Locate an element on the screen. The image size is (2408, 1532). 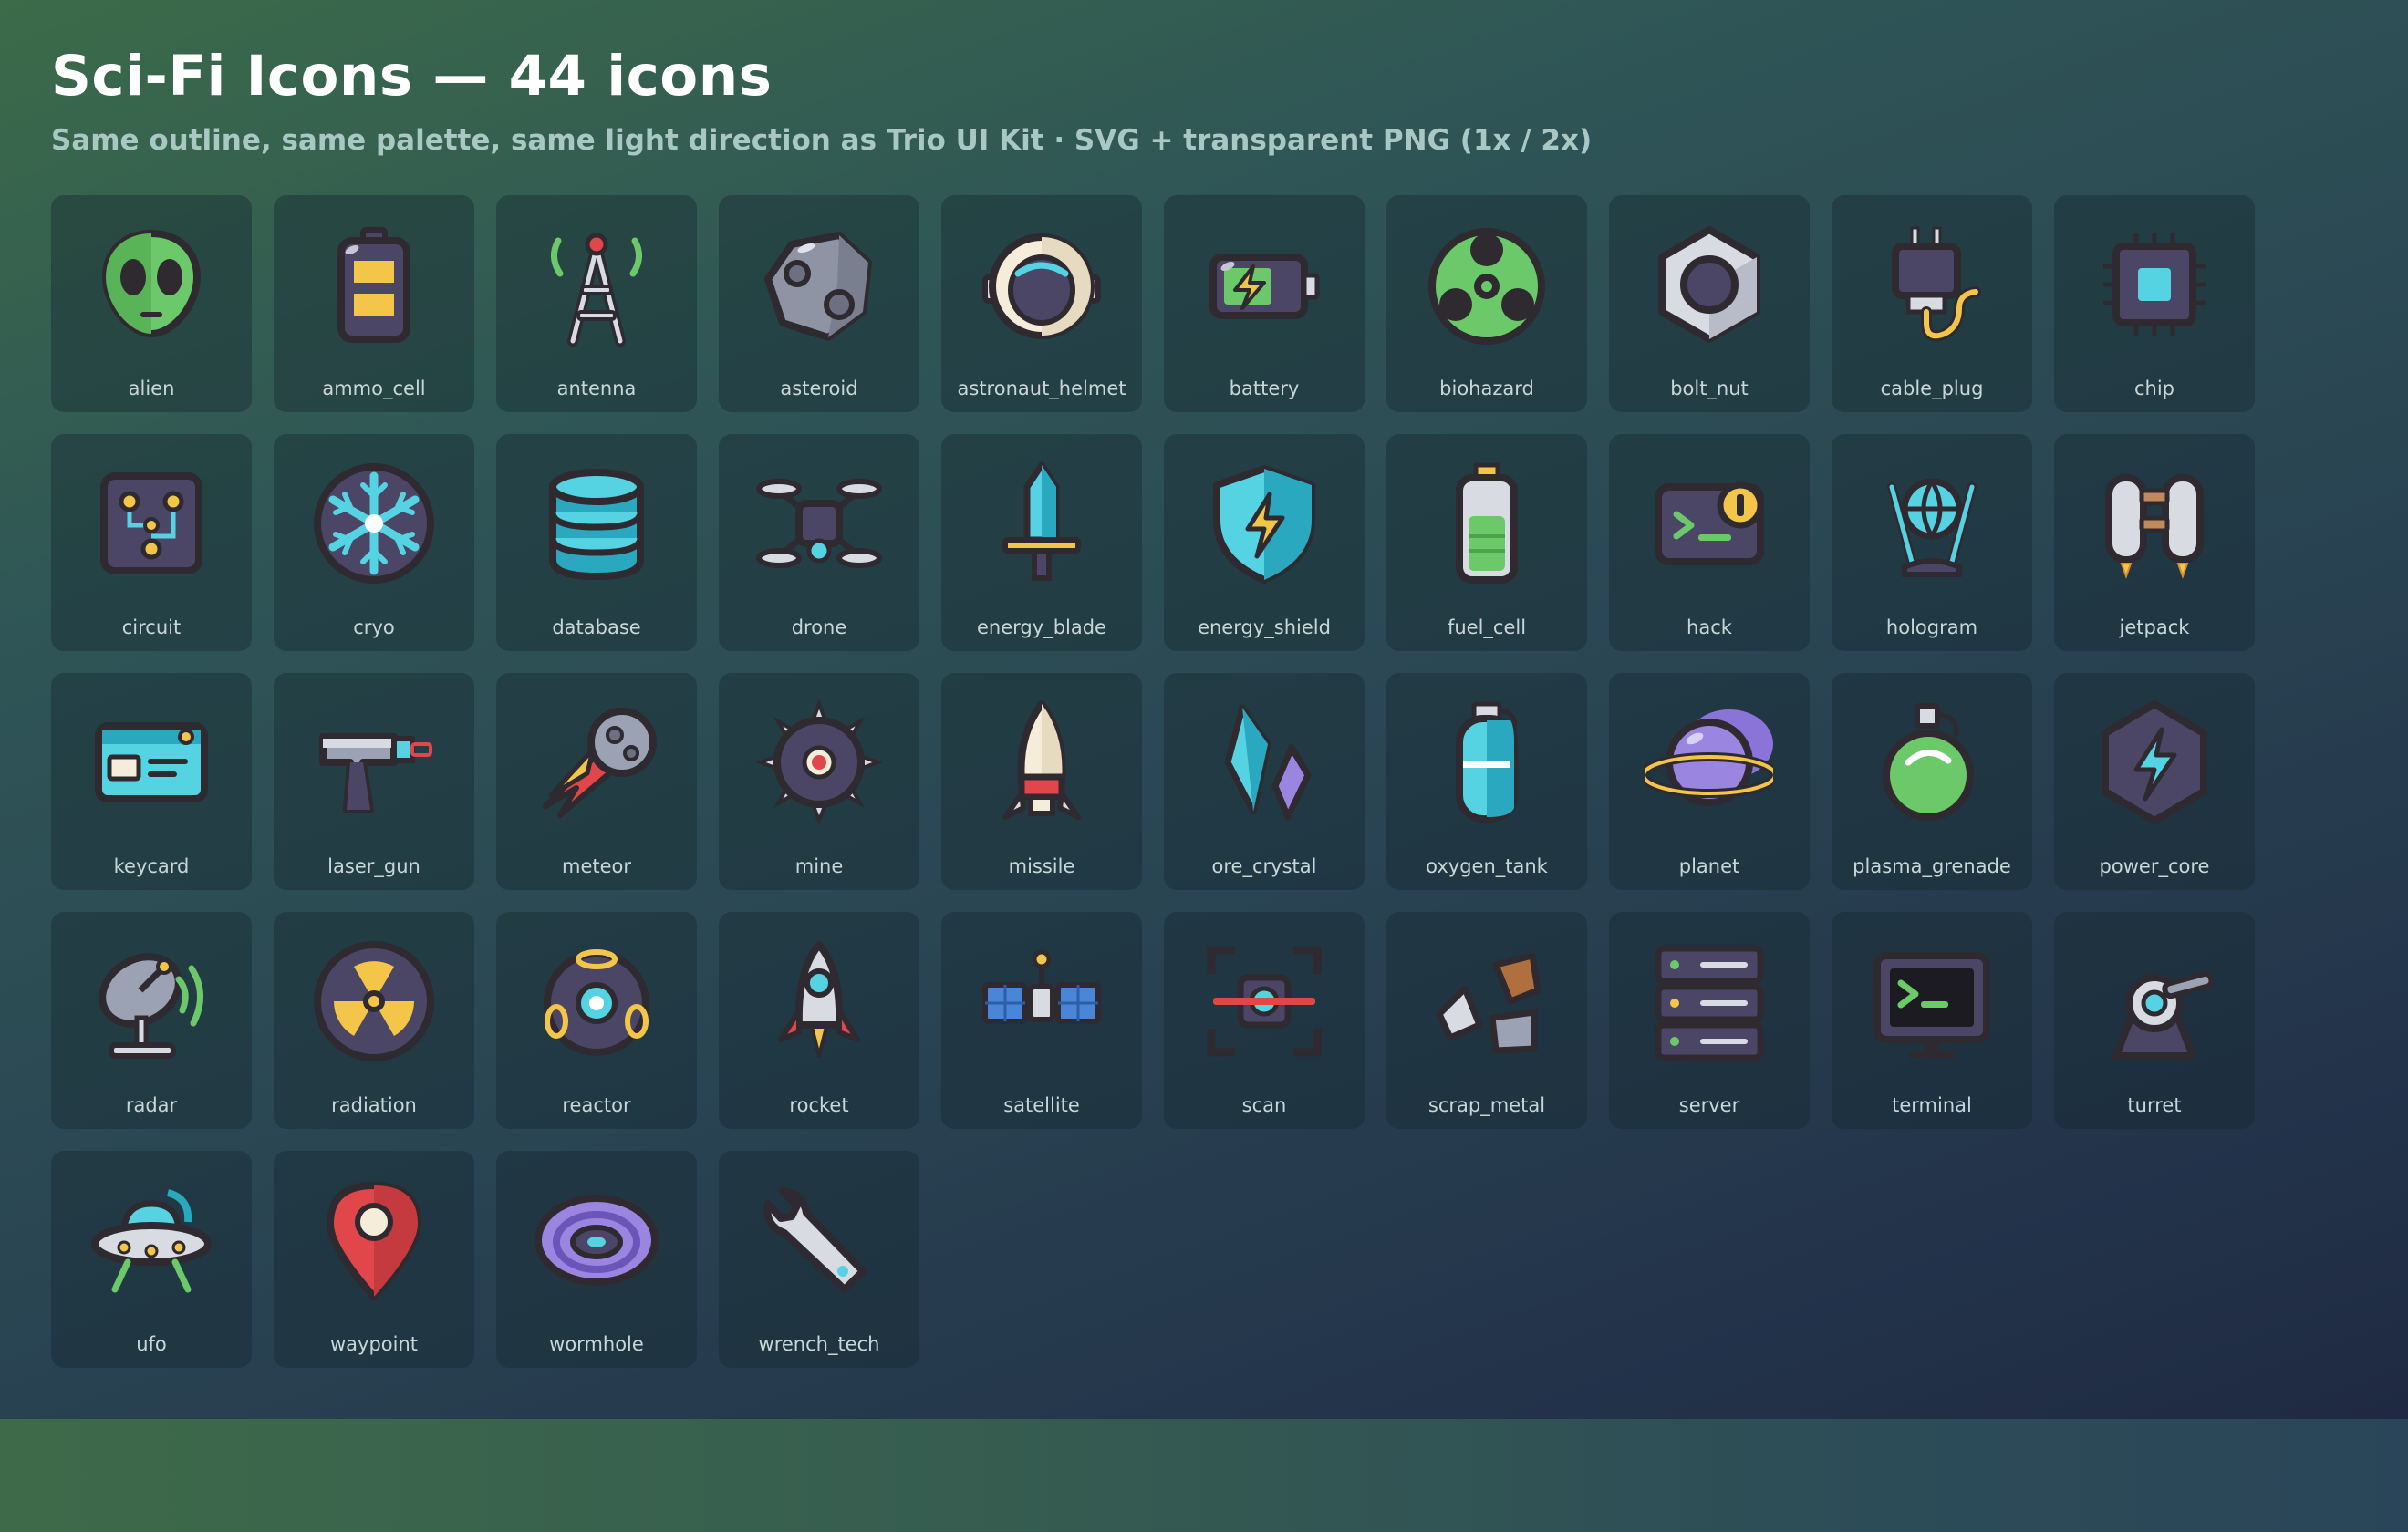
icon-label: satellite is located at coordinates (1041, 1105).